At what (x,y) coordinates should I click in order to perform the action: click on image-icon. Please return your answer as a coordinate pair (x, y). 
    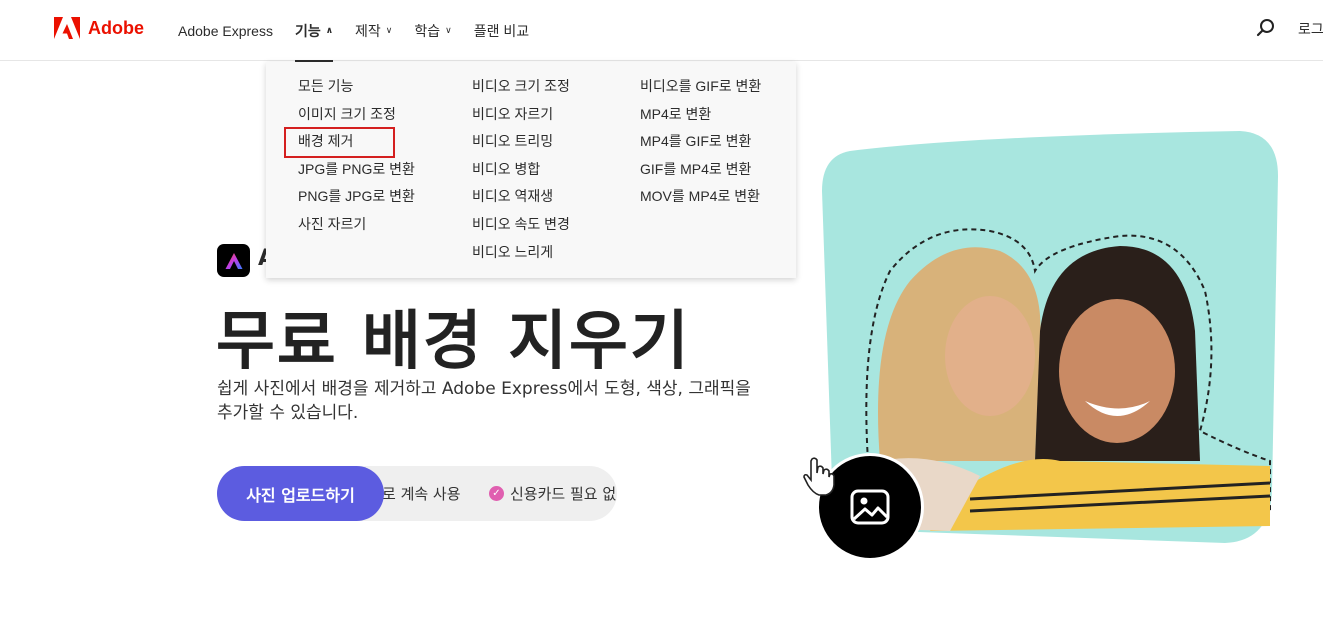
    Looking at the image, I should click on (870, 507).